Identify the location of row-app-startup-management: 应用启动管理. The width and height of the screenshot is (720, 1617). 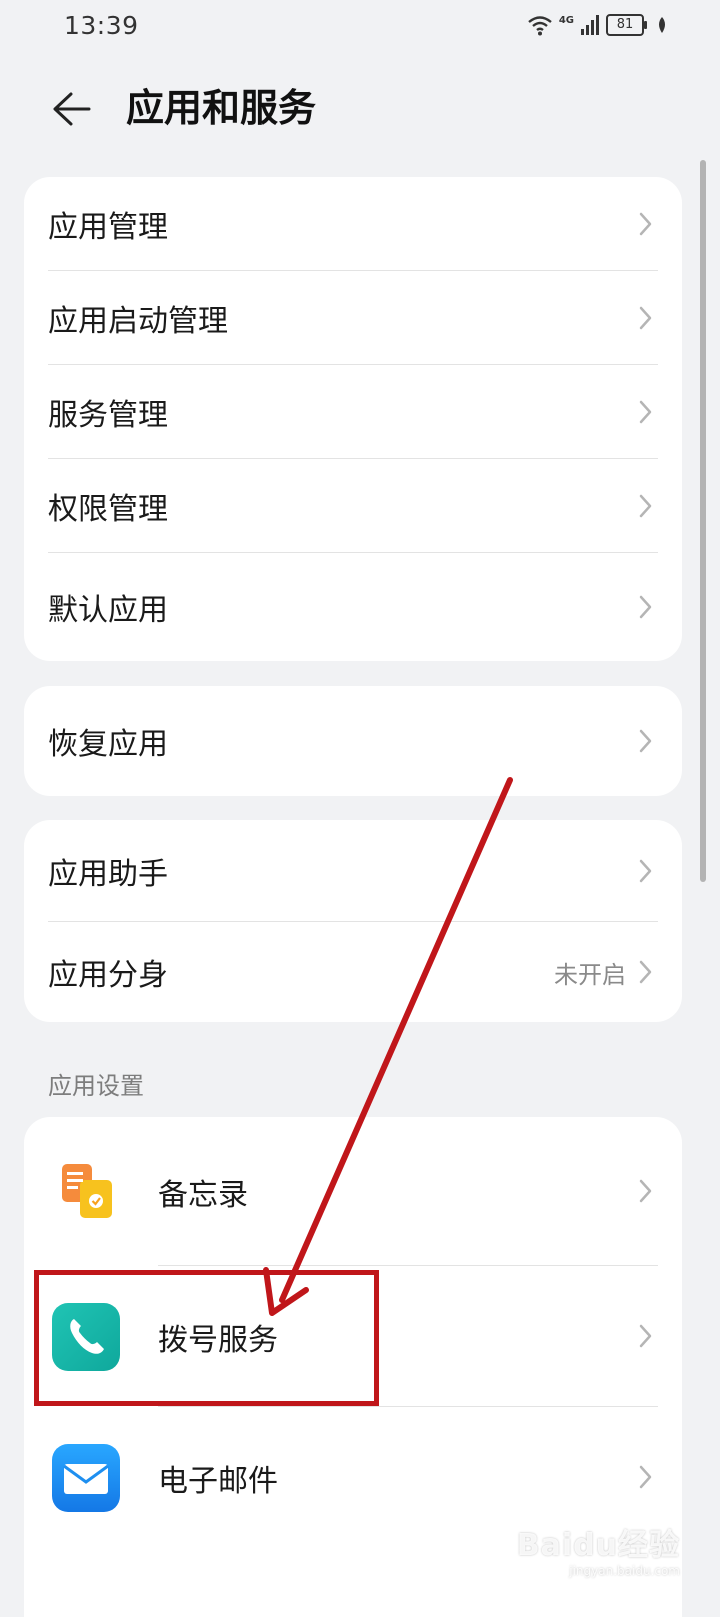
(353, 318).